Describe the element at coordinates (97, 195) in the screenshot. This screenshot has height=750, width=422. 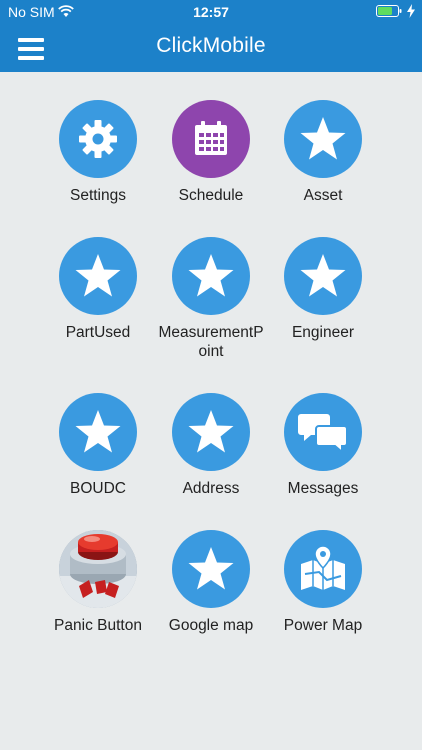
I see `tile-label: Settings` at that location.